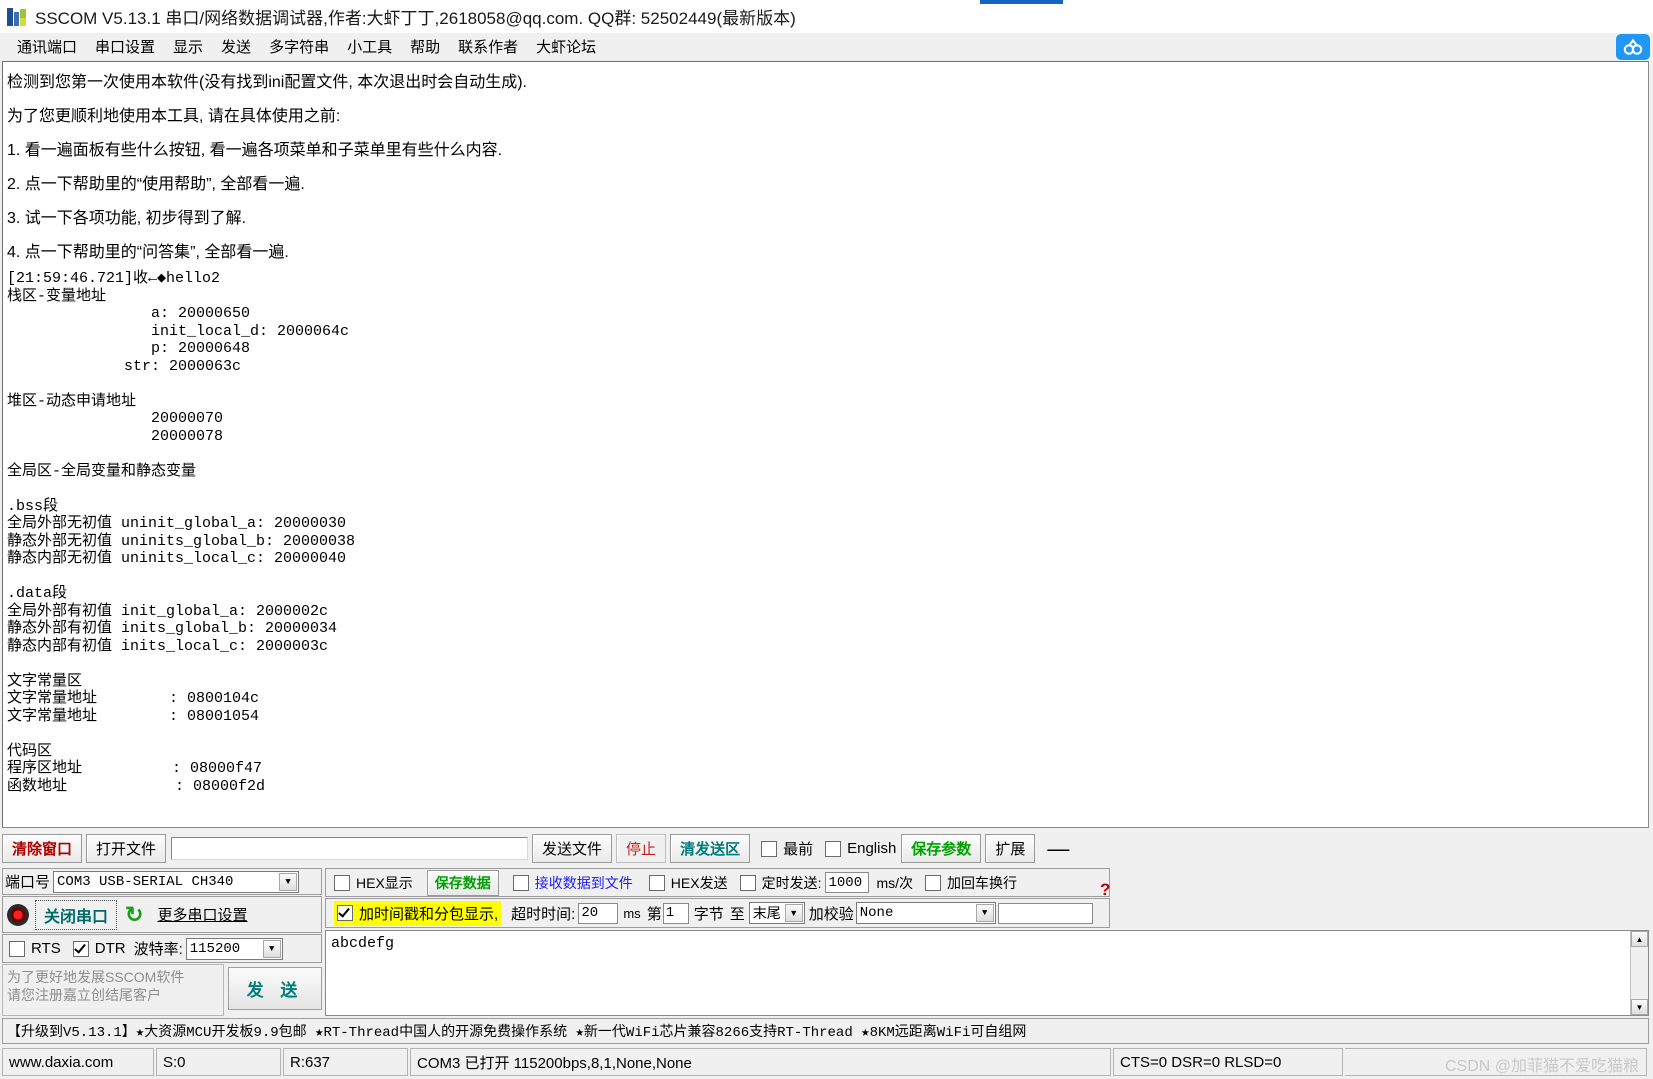  Describe the element at coordinates (543, 914) in the screenshot. I see `timeout-label: 超时时间:` at that location.